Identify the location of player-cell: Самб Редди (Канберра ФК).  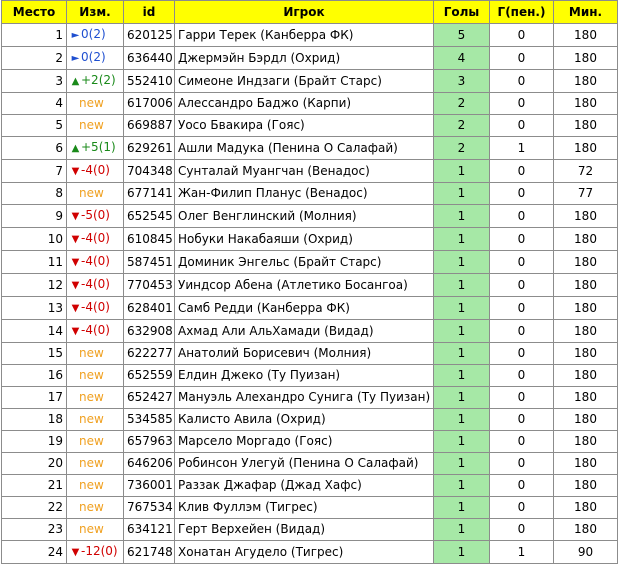
(304, 308).